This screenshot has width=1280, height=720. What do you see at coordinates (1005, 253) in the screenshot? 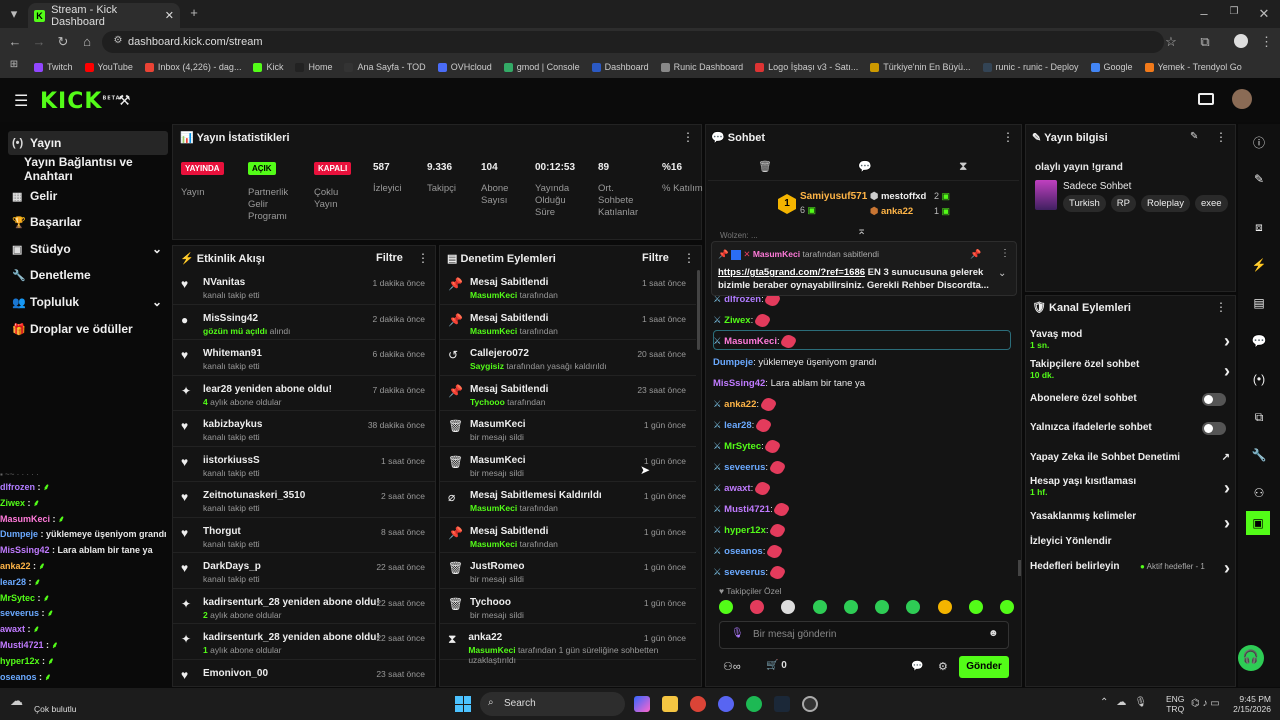
I see `pinned-more-icon: ⋮` at bounding box center [1005, 253].